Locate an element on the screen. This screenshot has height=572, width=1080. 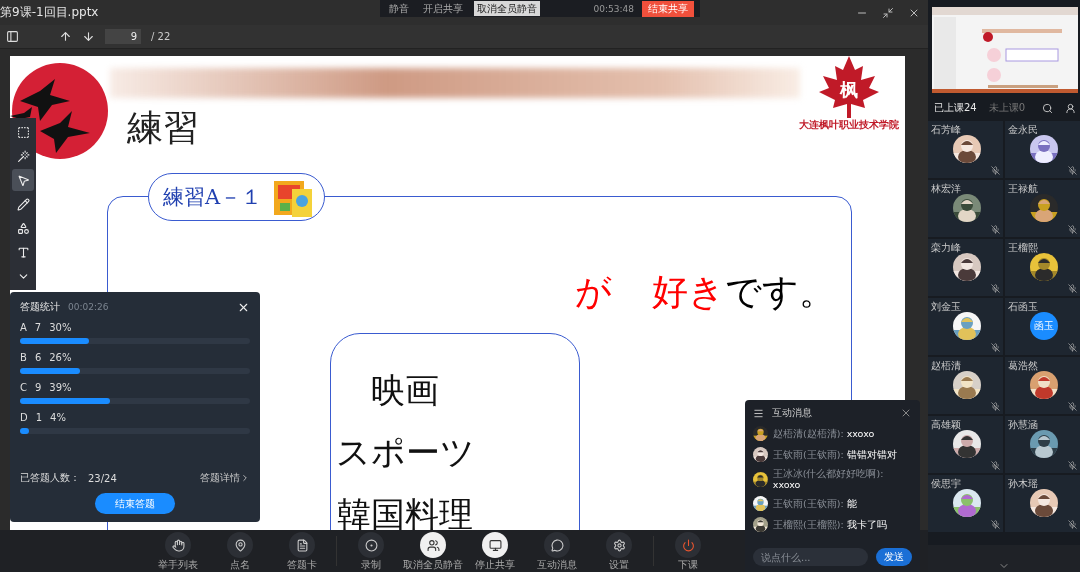
cursor-icon is located at coordinates (23, 180).